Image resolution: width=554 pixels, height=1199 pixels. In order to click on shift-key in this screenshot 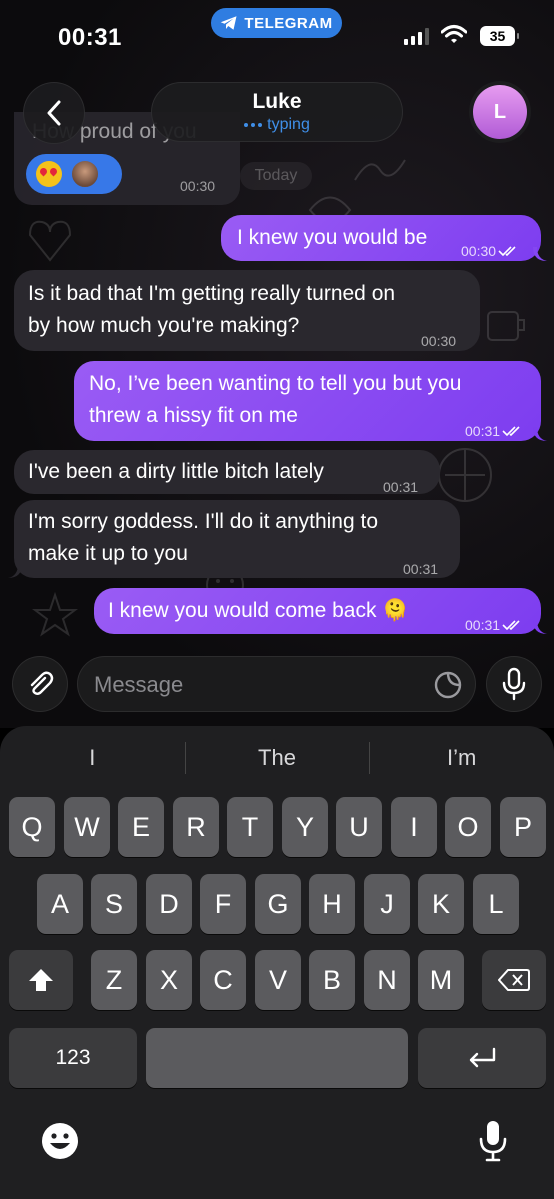, I will do `click(41, 980)`.